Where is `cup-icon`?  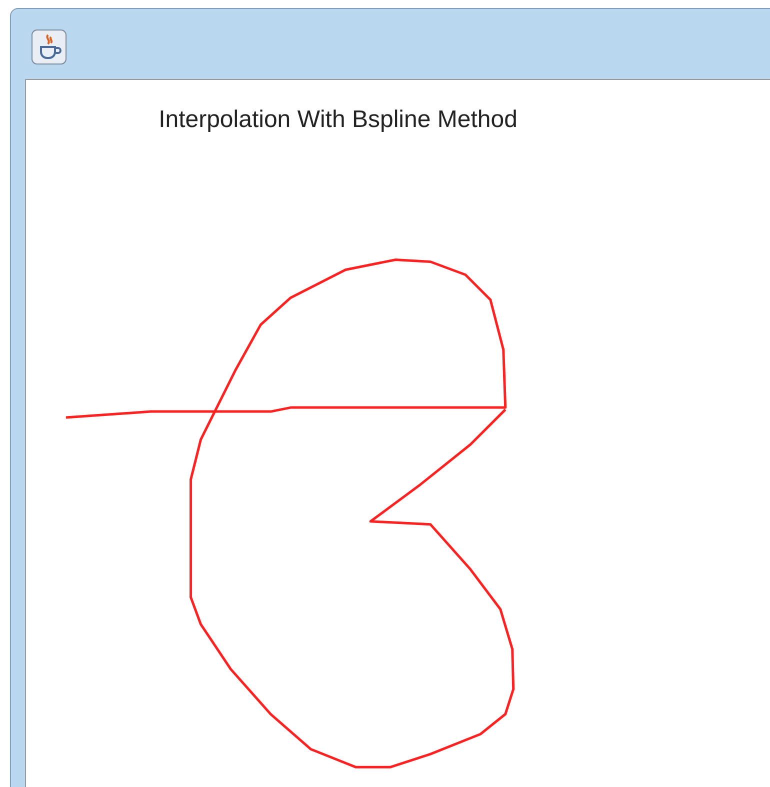 cup-icon is located at coordinates (49, 47).